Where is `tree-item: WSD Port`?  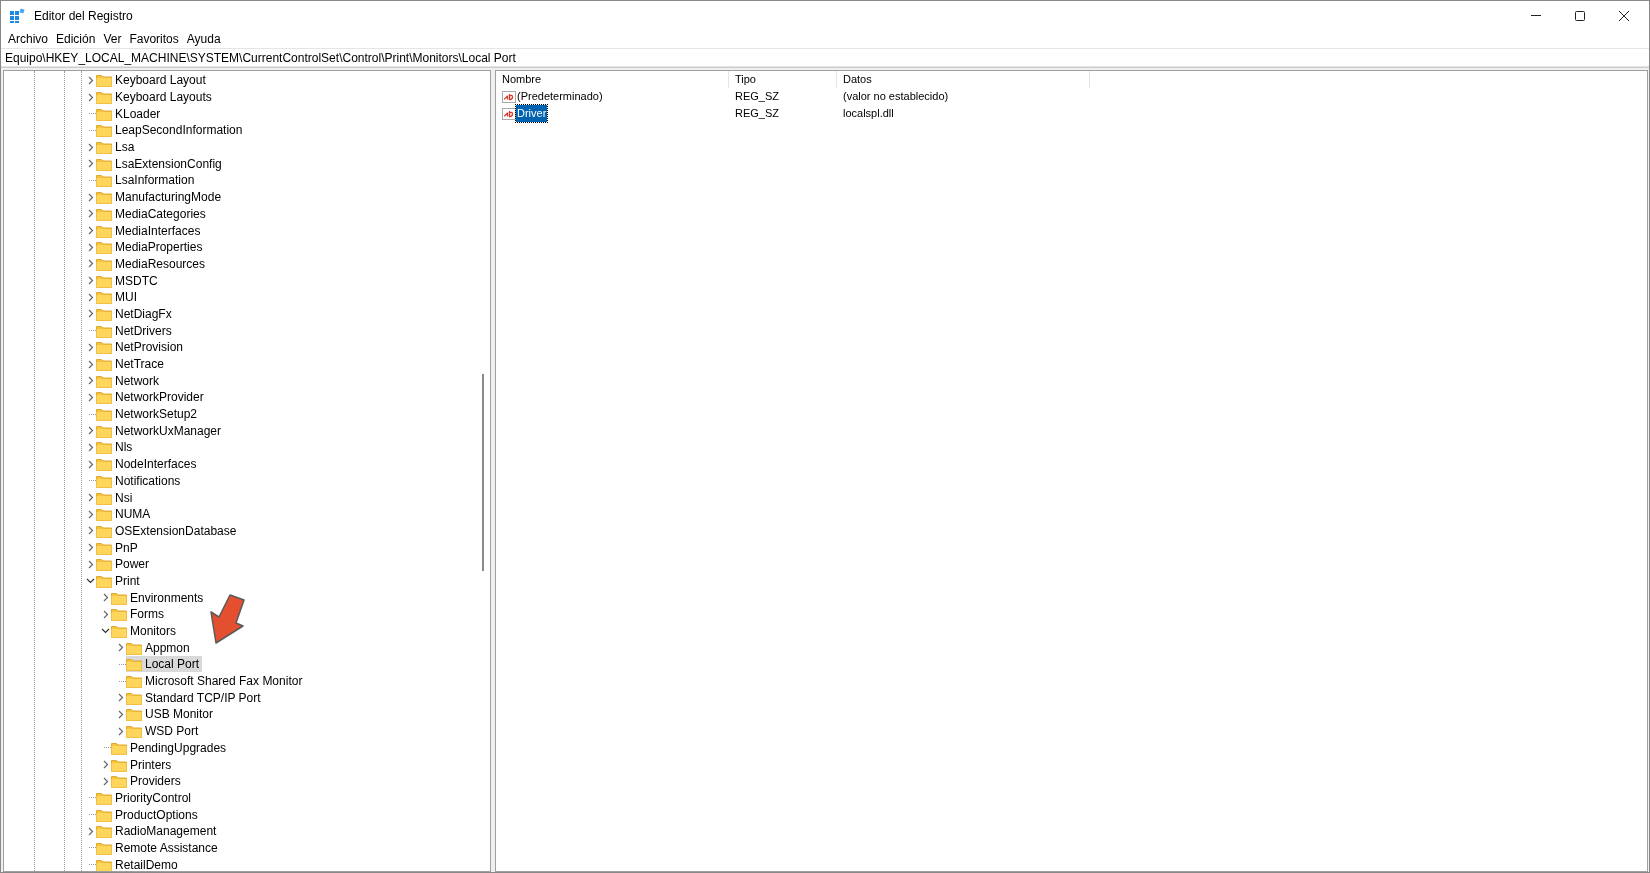
tree-item: WSD Port is located at coordinates (164, 731).